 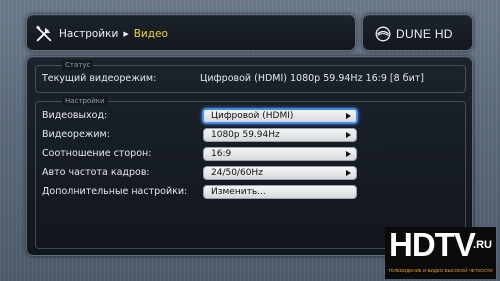 I want to click on brand-name: DUNE HD, so click(x=424, y=33).